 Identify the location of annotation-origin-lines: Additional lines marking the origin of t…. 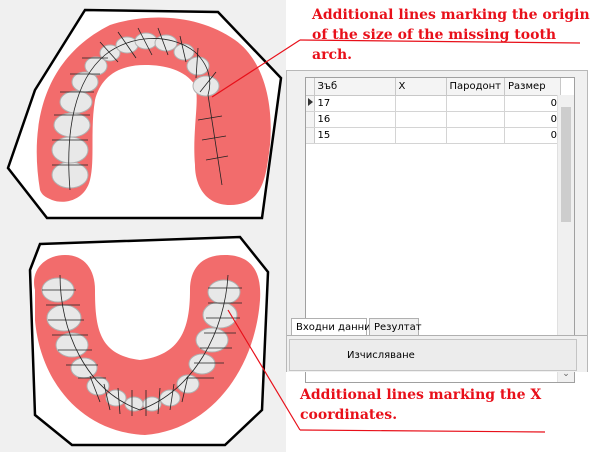
(451, 35).